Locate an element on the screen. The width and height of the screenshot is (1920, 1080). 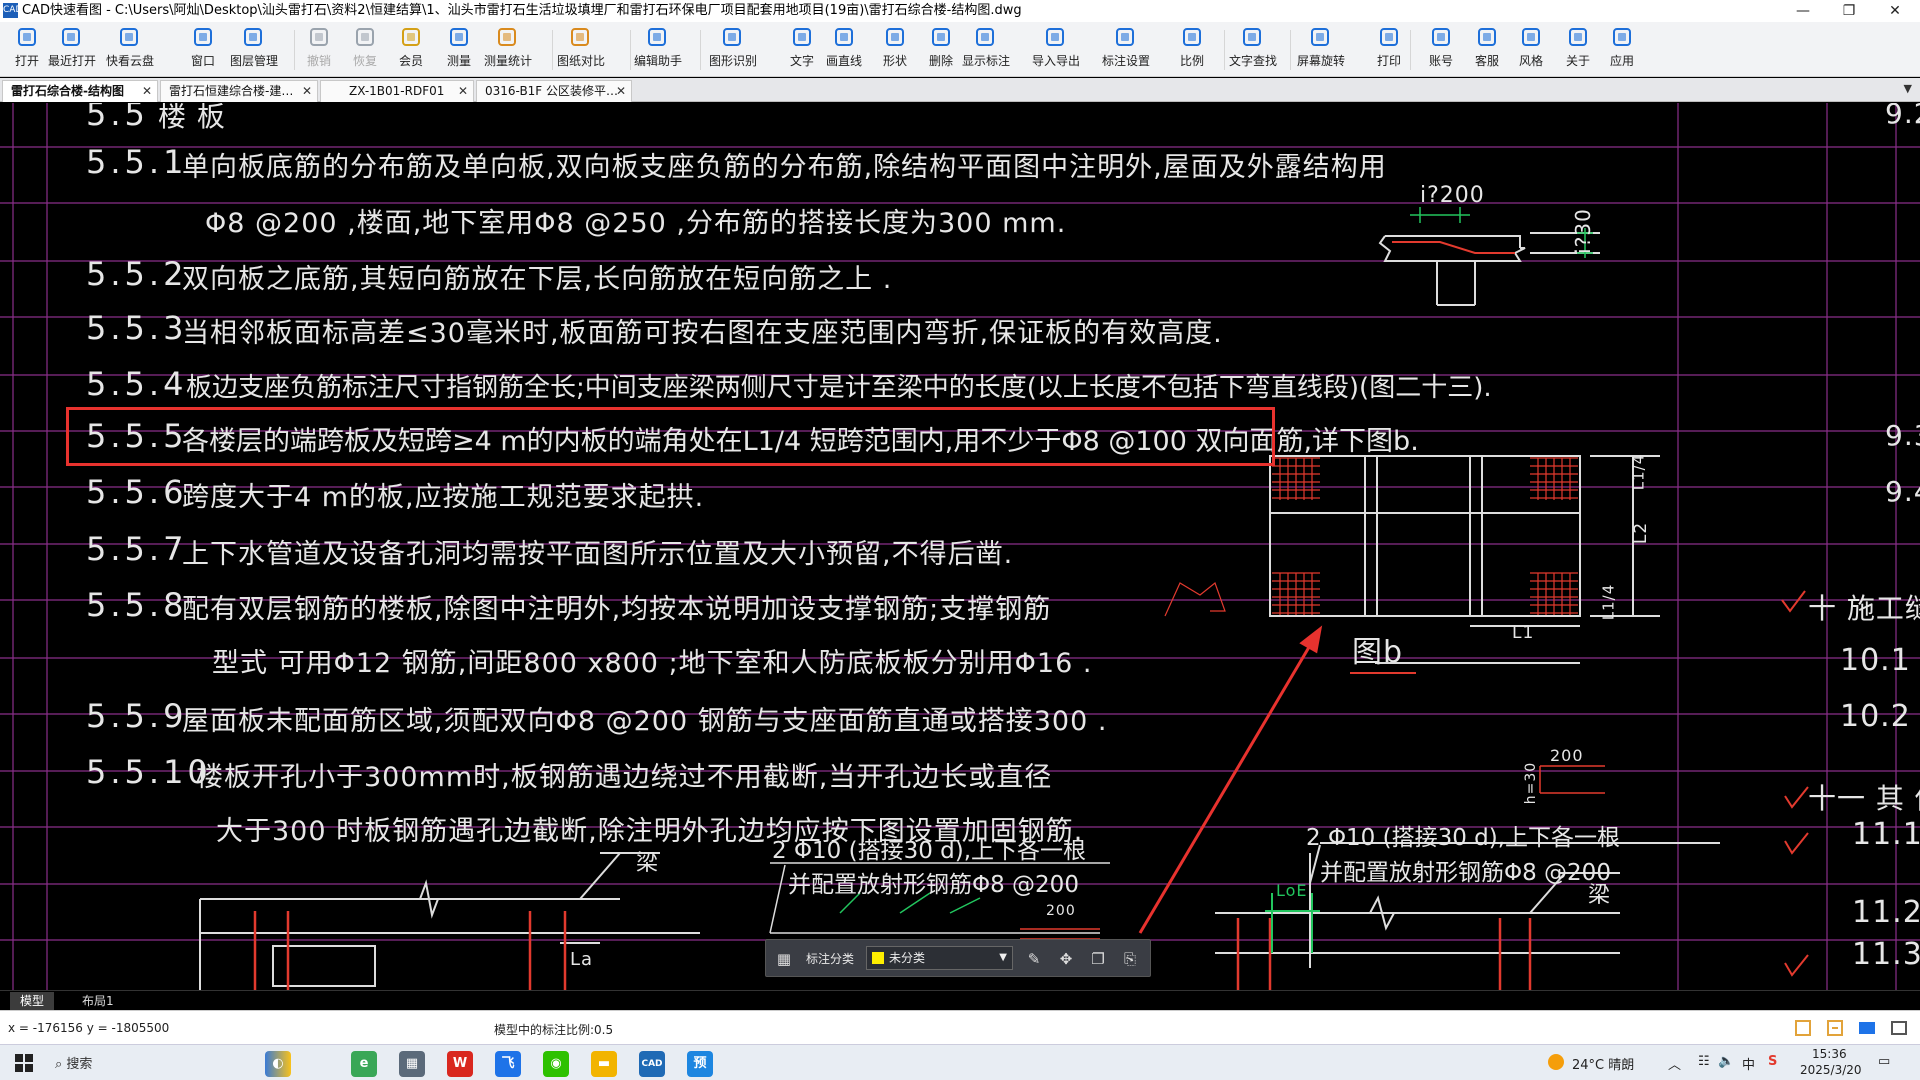
toolbar-button-annotation-settings: 标注设置 is located at coordinates (1126, 47).